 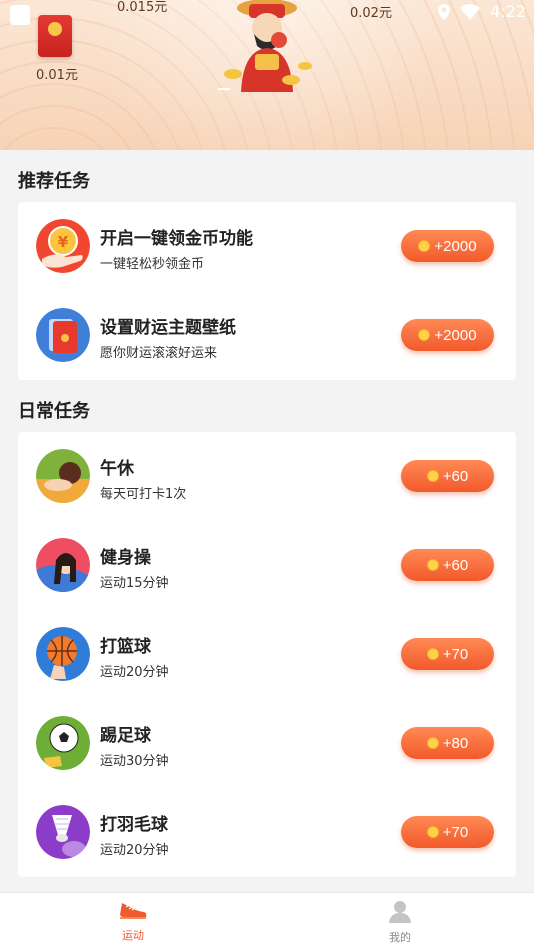 I want to click on nap-icon, so click(x=63, y=476).